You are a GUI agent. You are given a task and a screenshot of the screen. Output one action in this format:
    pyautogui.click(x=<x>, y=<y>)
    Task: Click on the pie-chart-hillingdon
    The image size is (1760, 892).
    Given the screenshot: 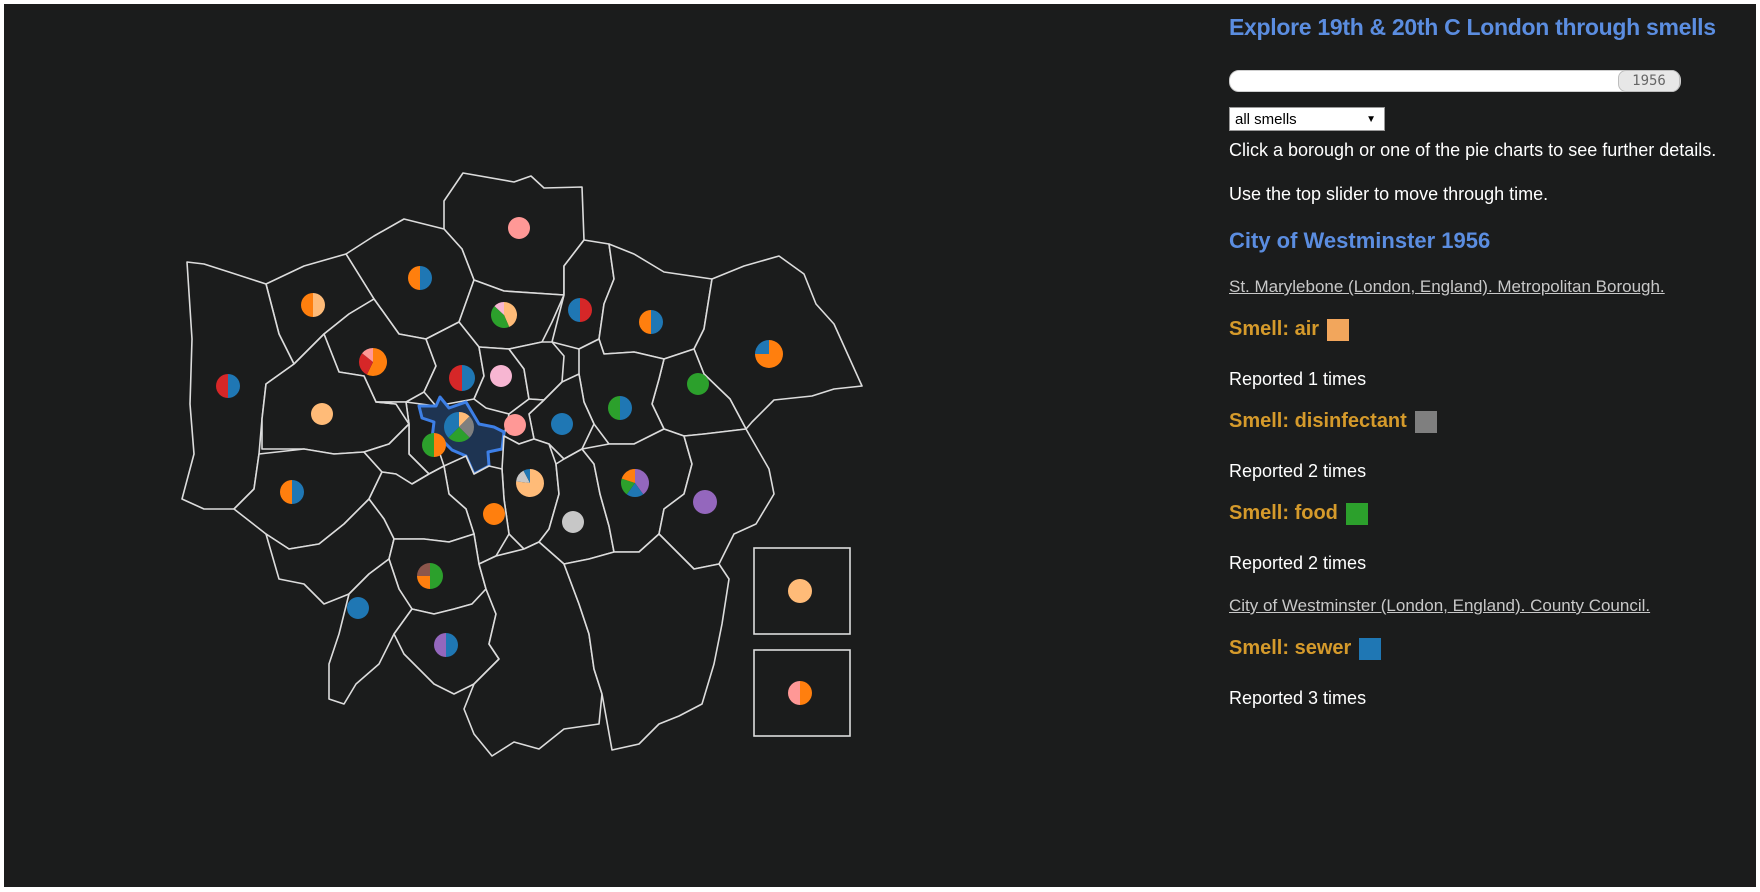 What is the action you would take?
    pyautogui.click(x=228, y=386)
    